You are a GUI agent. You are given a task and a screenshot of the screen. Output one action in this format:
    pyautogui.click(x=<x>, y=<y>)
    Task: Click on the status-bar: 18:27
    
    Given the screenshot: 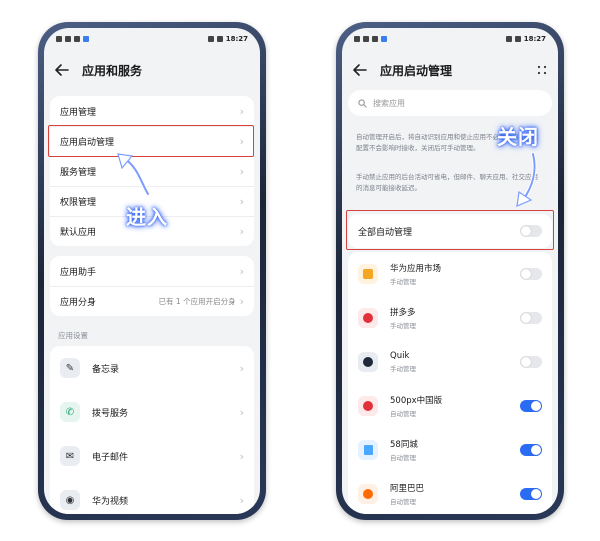 What is the action you would take?
    pyautogui.click(x=152, y=39)
    